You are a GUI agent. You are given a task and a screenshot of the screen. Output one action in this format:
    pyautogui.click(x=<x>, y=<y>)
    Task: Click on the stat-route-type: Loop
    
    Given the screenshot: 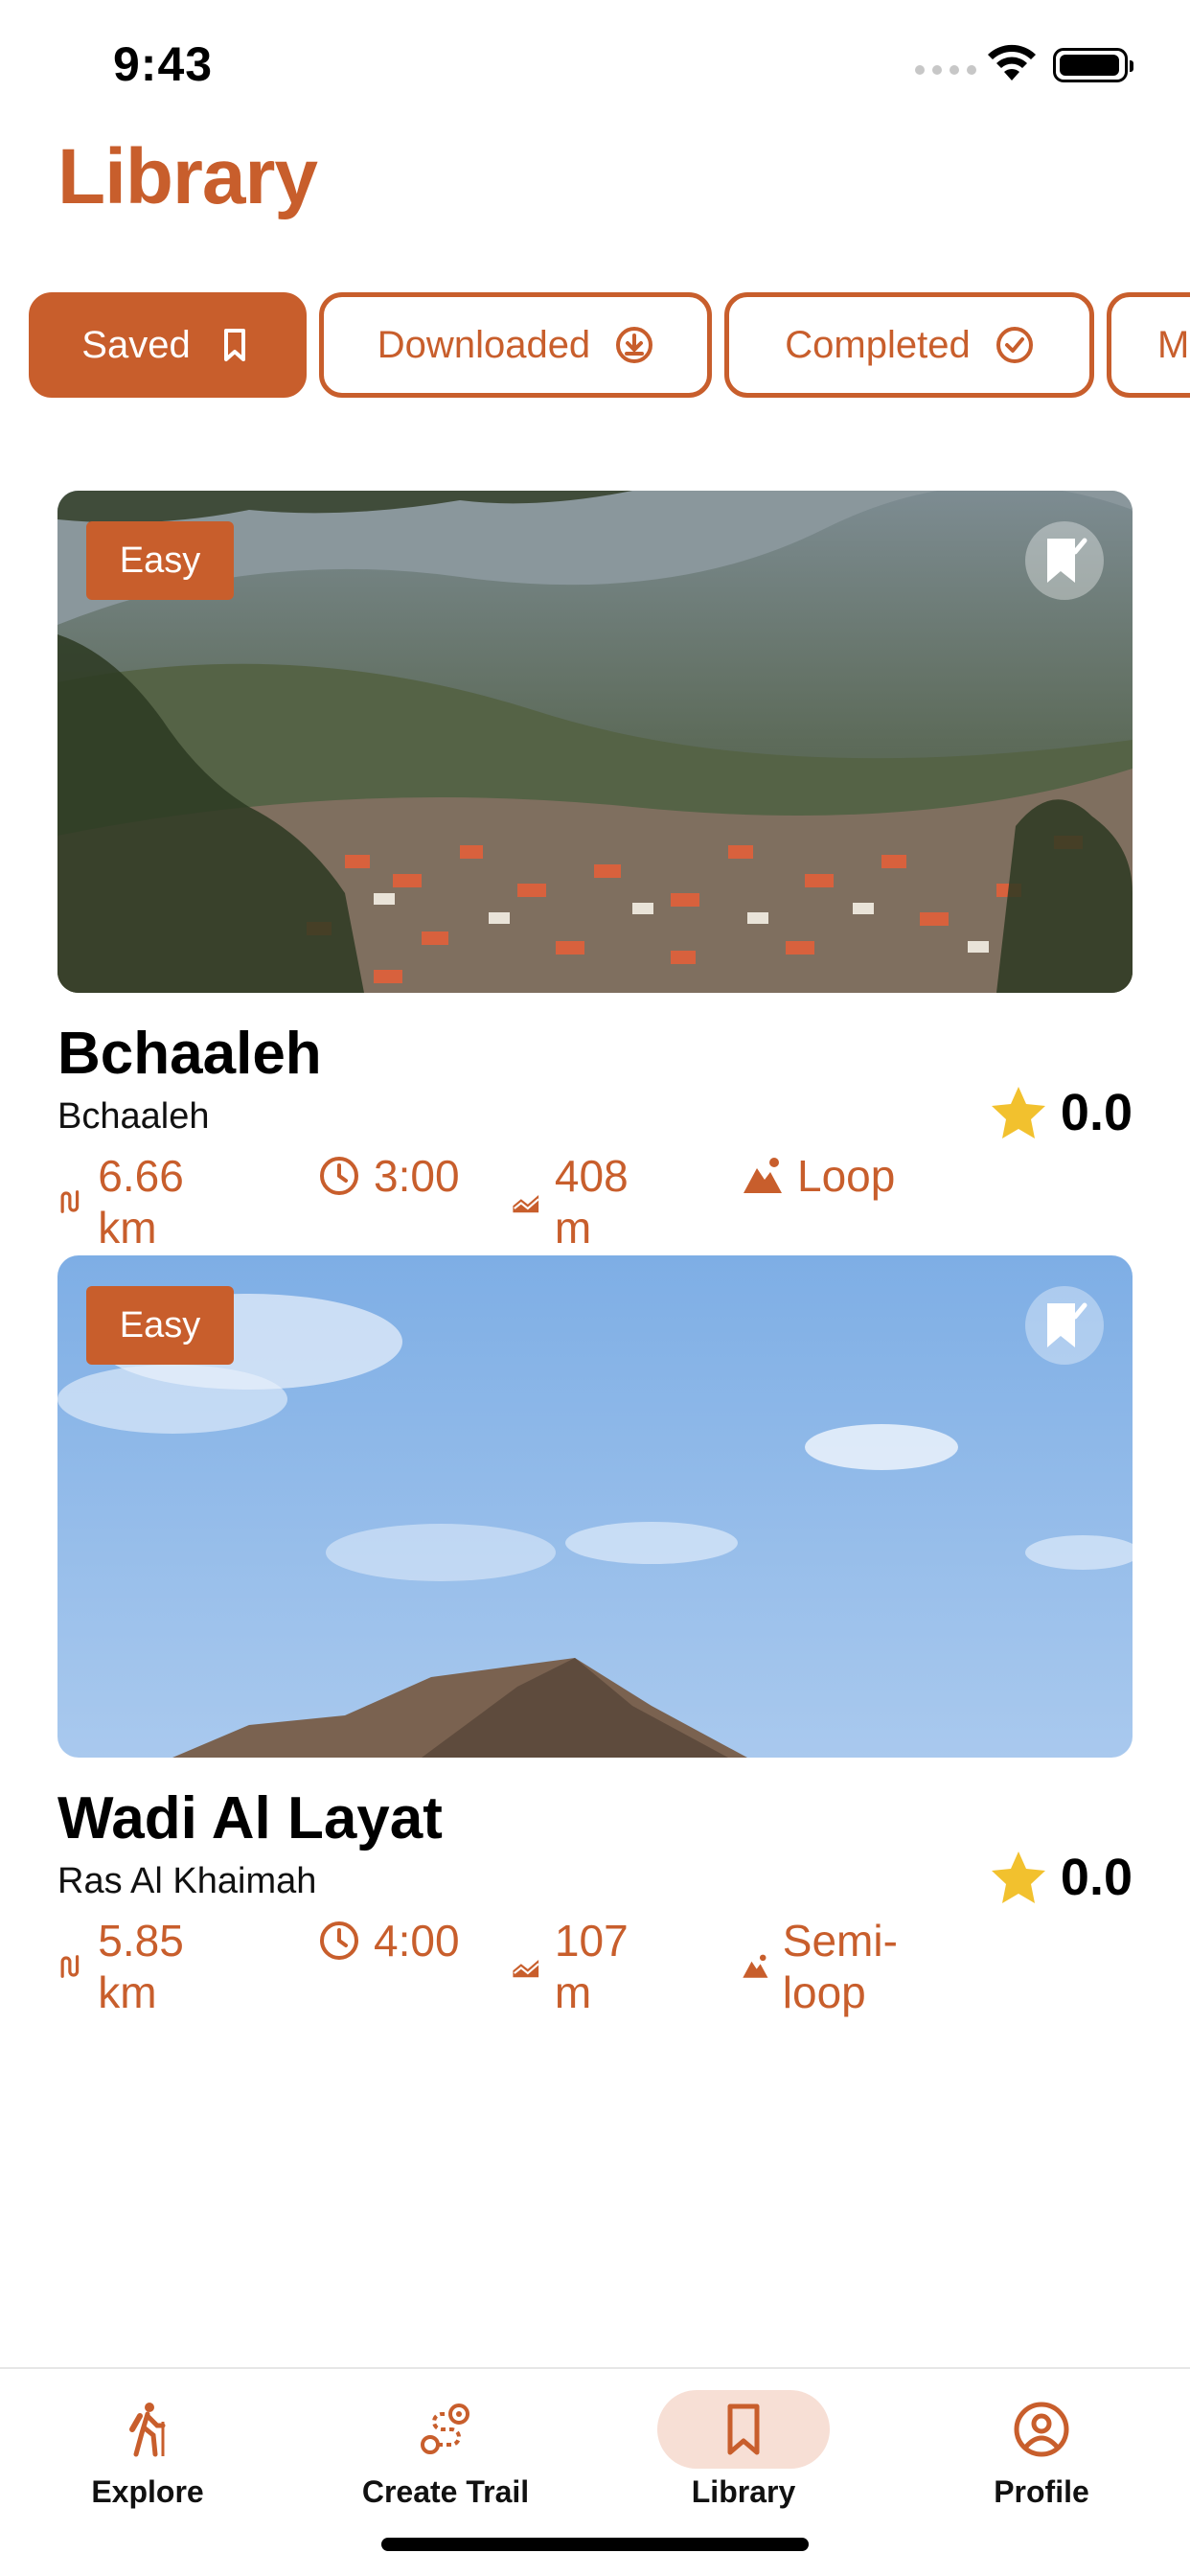 What is the action you would take?
    pyautogui.click(x=819, y=1176)
    